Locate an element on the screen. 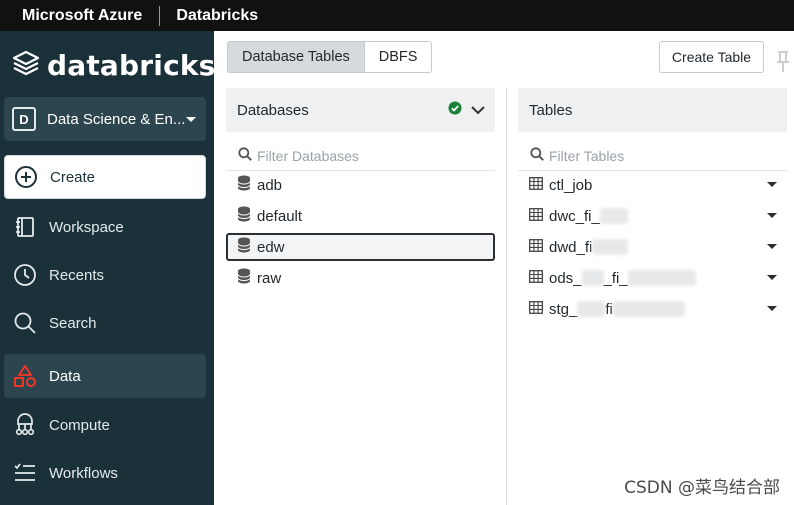 This screenshot has height=505, width=794. sidebar-item-label: Data is located at coordinates (65, 376).